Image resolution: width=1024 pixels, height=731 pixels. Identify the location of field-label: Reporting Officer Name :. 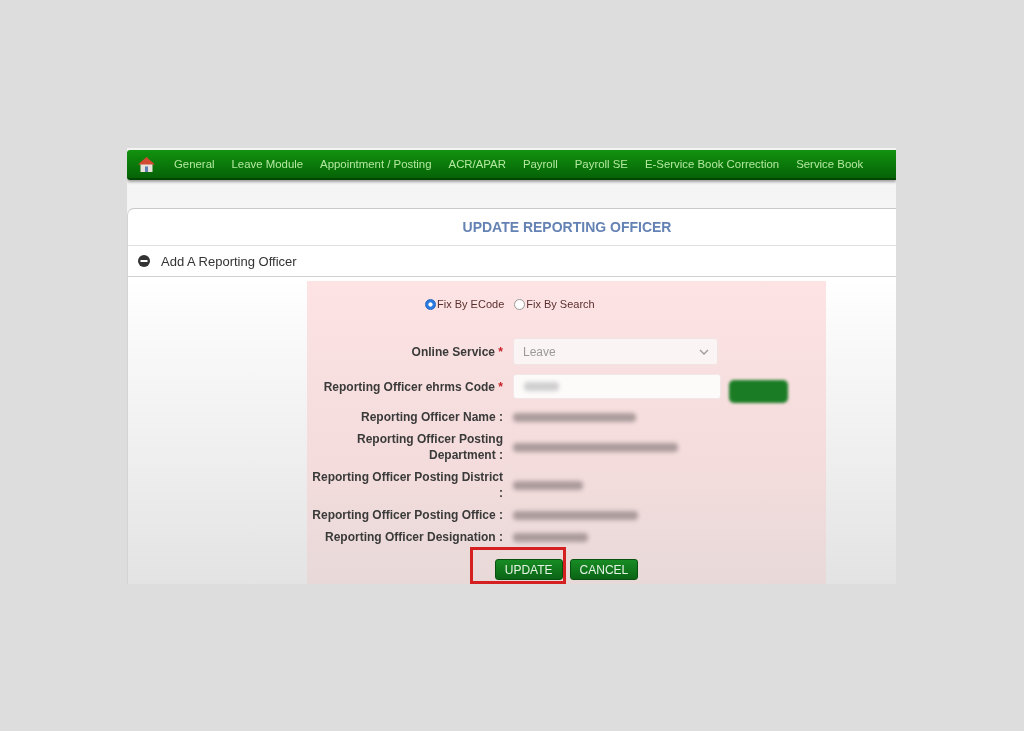
(431, 417).